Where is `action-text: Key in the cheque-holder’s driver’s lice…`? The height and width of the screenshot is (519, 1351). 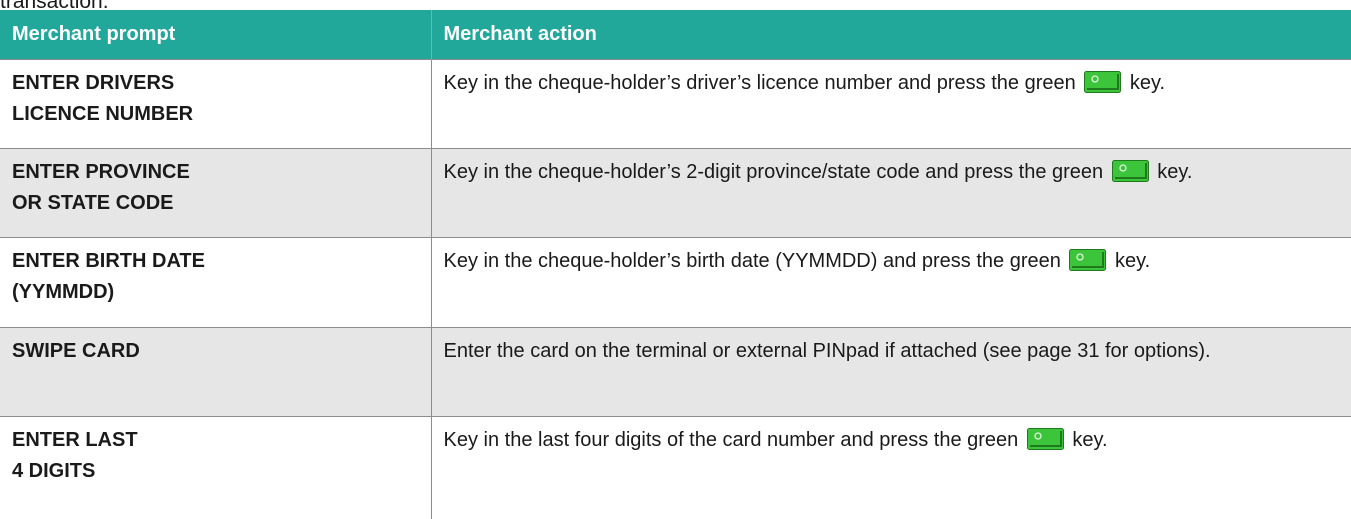 action-text: Key in the cheque-holder’s driver’s lice… is located at coordinates (763, 83).